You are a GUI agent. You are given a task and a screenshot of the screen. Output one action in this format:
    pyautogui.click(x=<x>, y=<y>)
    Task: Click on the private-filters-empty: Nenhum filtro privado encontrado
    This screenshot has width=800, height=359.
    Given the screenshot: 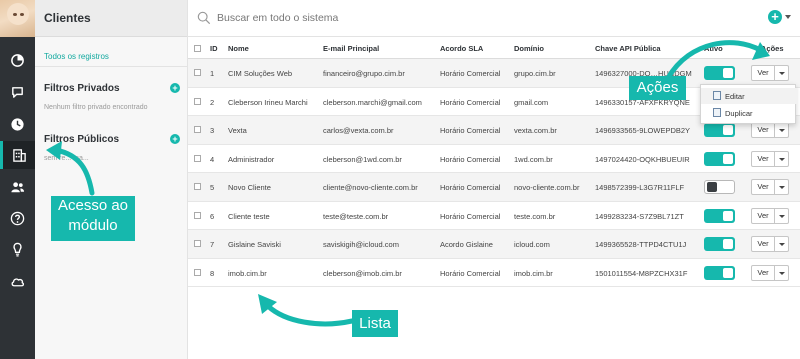 What is the action you would take?
    pyautogui.click(x=96, y=107)
    